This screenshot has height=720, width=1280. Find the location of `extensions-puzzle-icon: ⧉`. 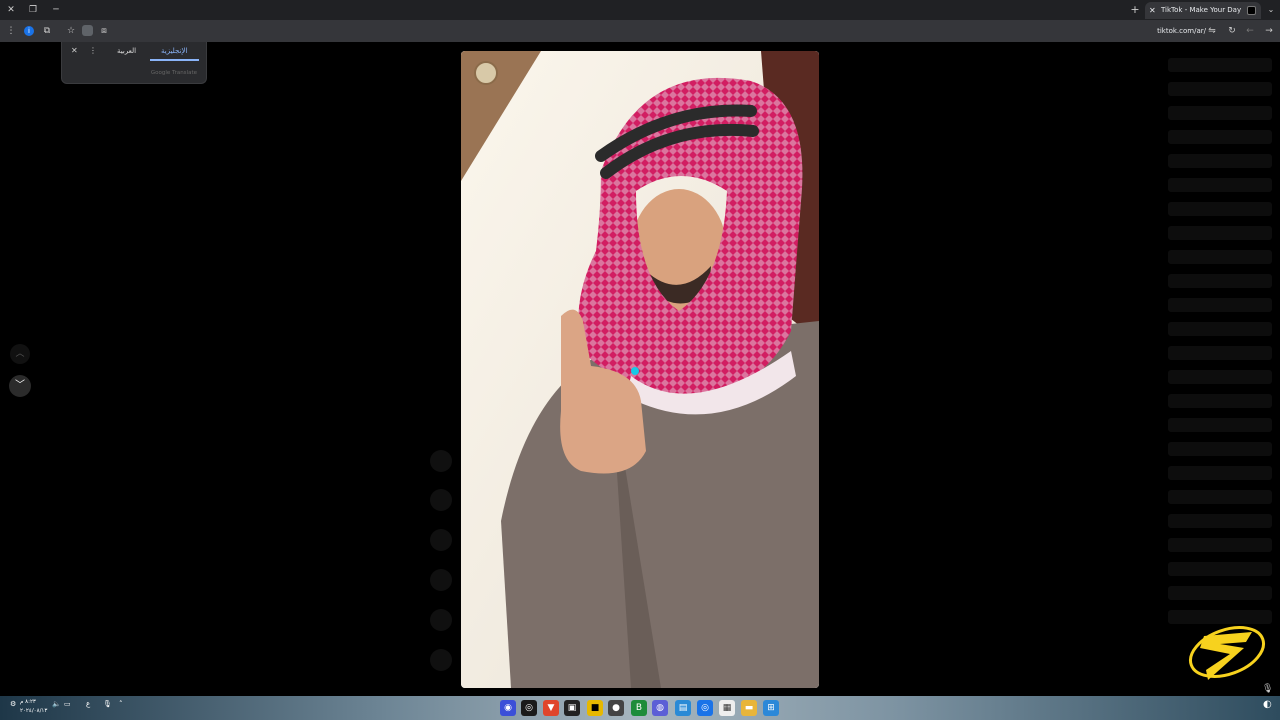

extensions-puzzle-icon: ⧉ is located at coordinates (47, 31).